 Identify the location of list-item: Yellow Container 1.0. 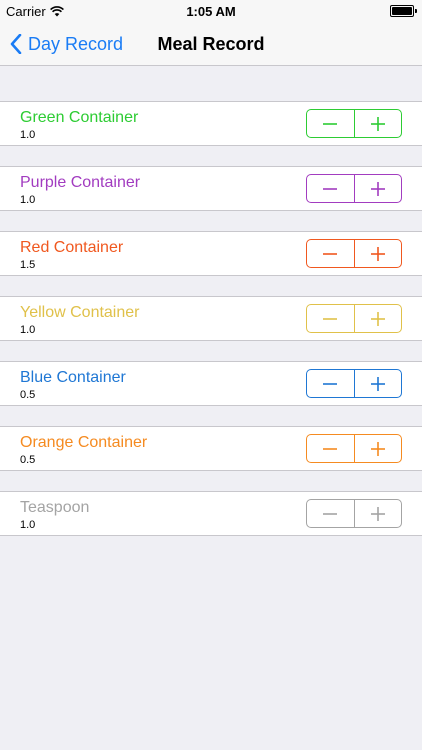
(211, 318).